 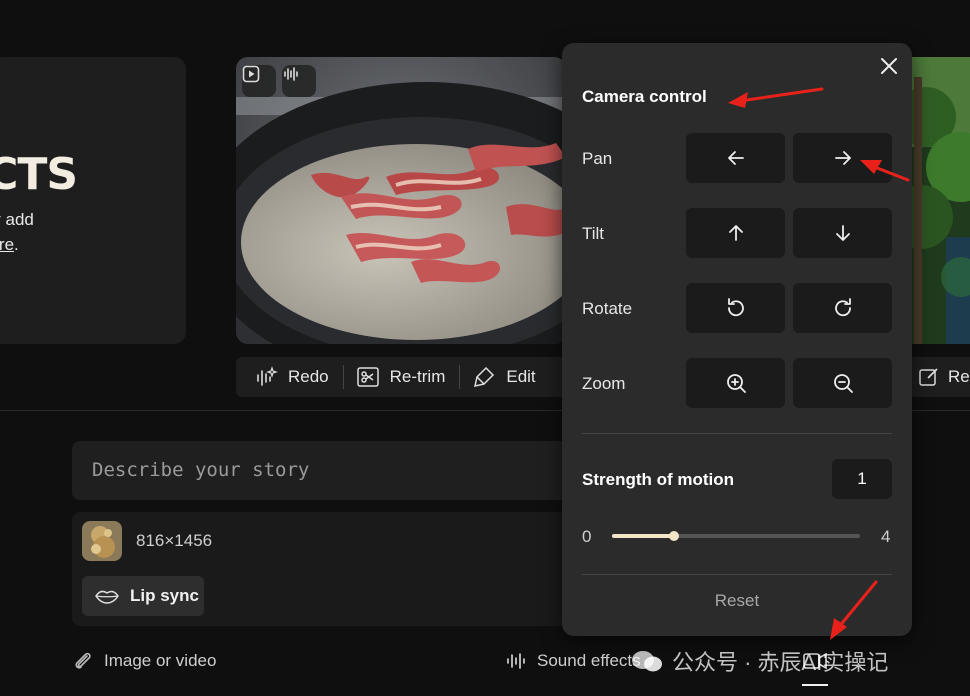 I want to click on zoom-in-button, so click(x=735, y=383).